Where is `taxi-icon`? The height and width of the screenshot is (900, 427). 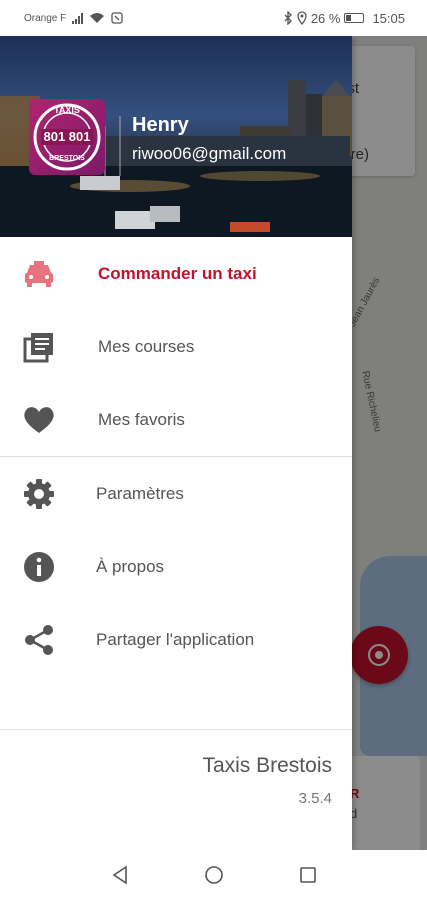 taxi-icon is located at coordinates (39, 274).